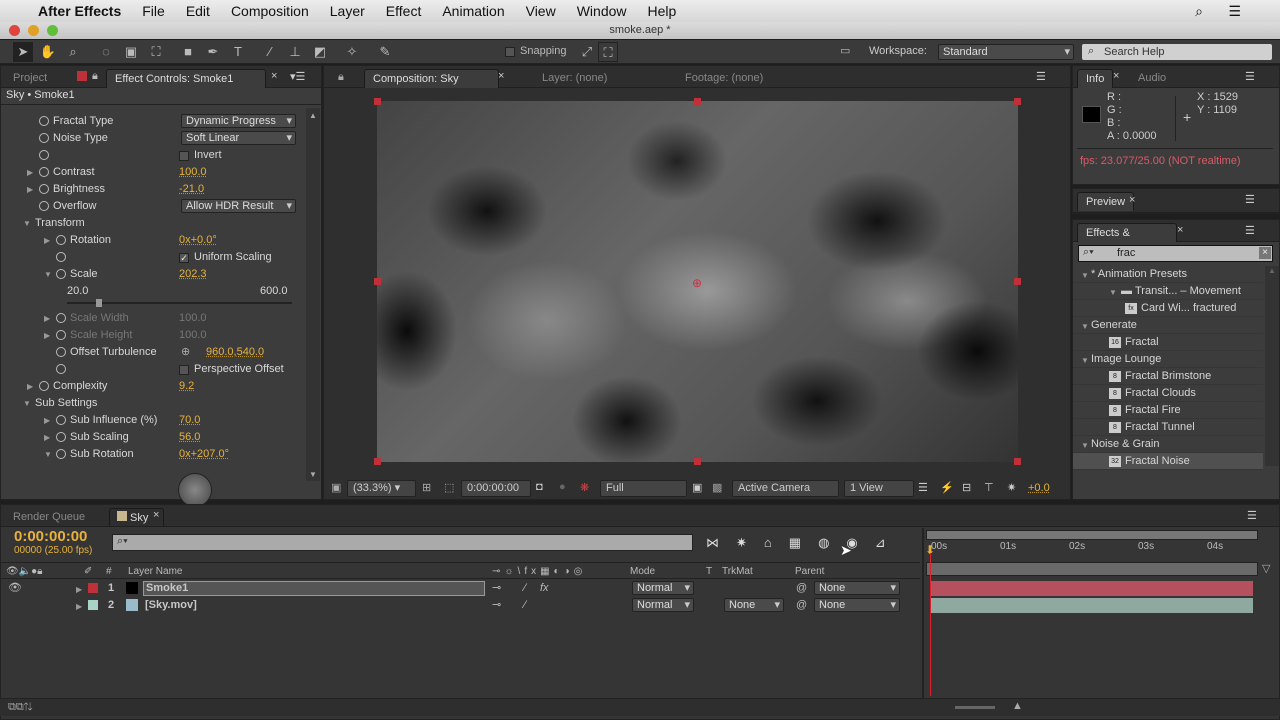  Describe the element at coordinates (184, 258) in the screenshot. I see `property-checkbox: ✓` at that location.